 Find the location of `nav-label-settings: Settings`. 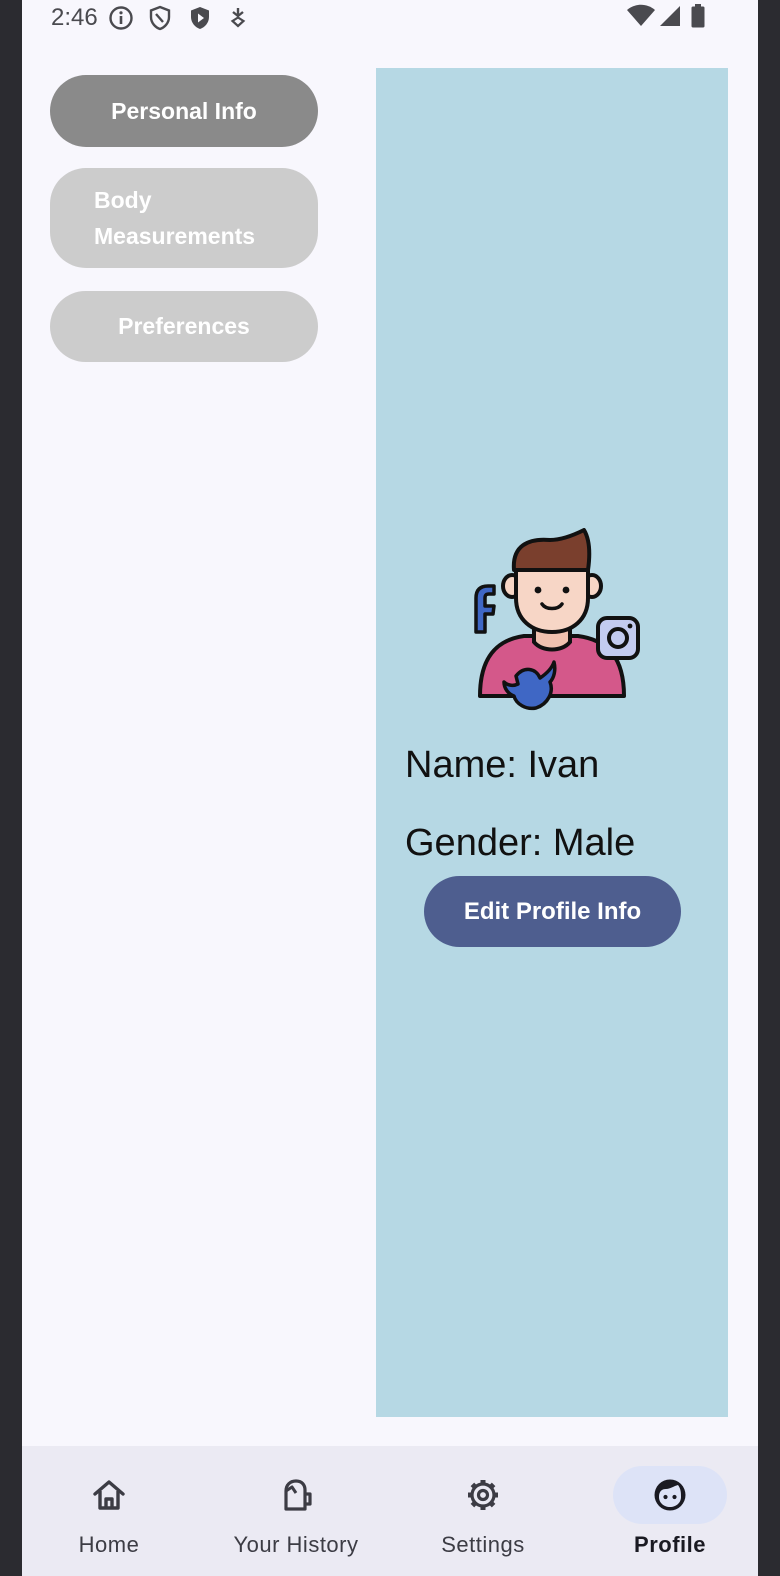

nav-label-settings: Settings is located at coordinates (483, 1544).